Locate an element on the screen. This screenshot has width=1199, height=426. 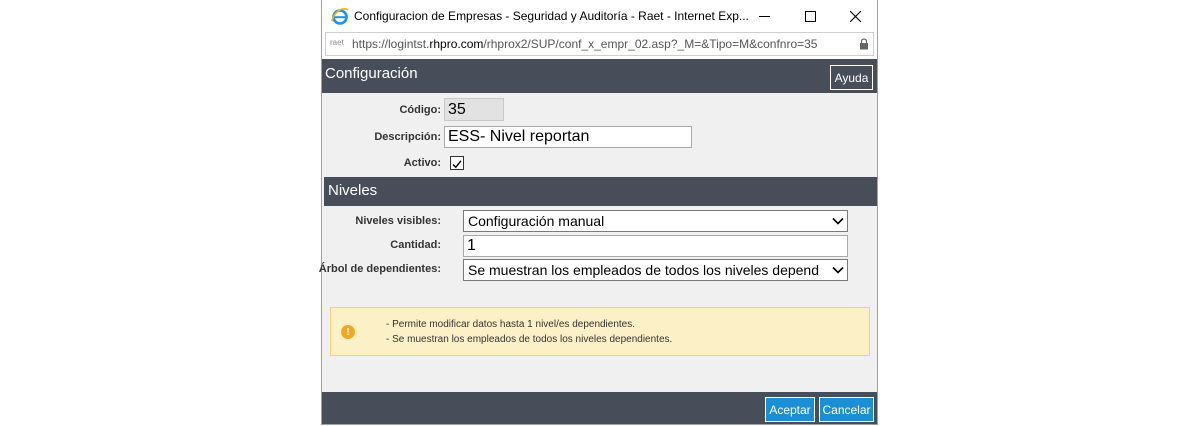
codigo-field: 35 is located at coordinates (474, 109).